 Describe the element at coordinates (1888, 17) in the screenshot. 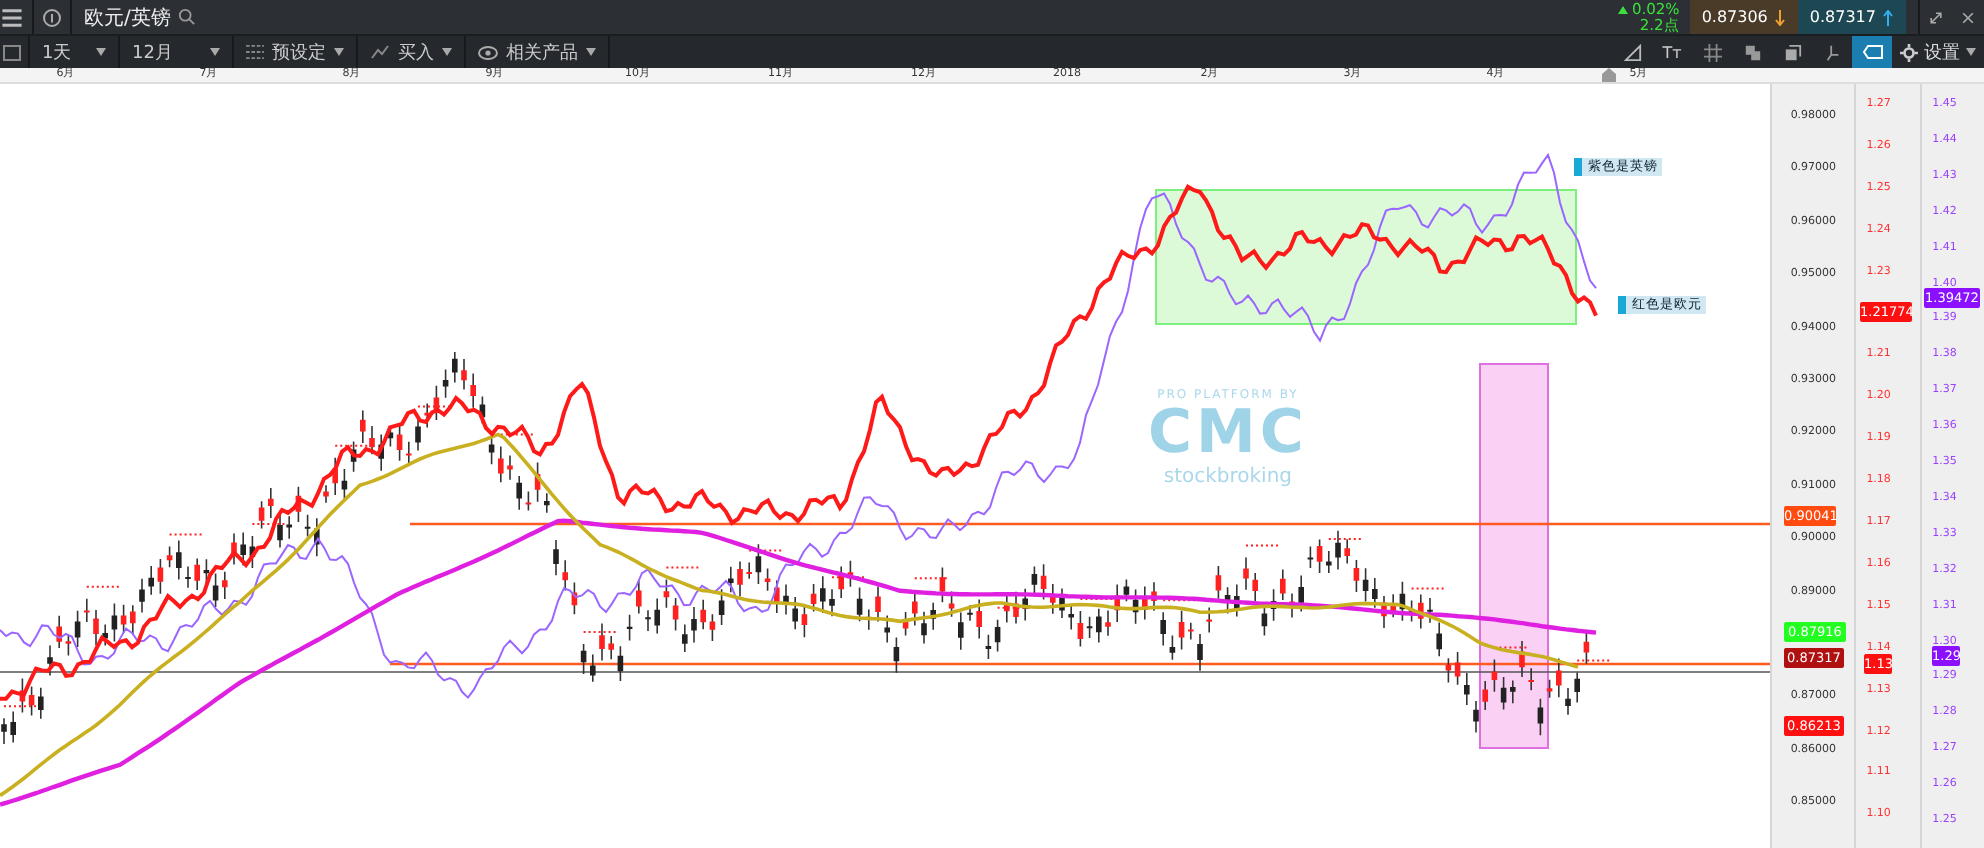

I see `up-arrow-icon` at that location.